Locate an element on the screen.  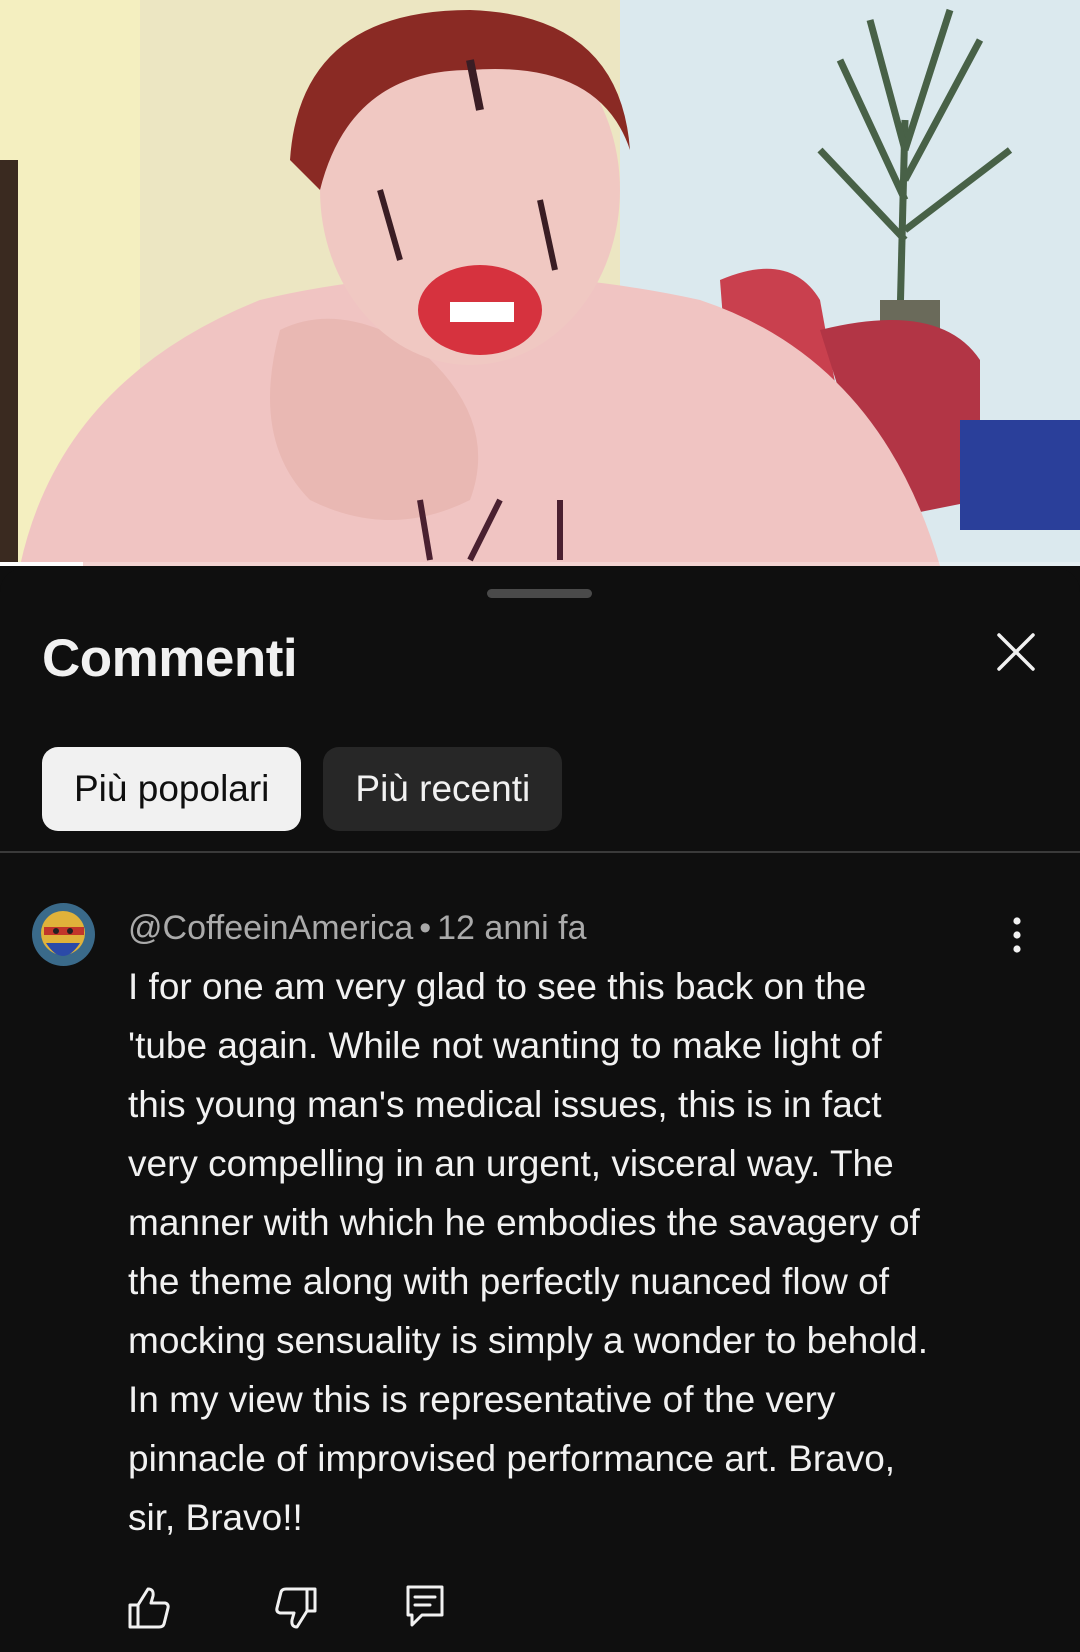
dislike-button is located at coordinates (296, 1608).